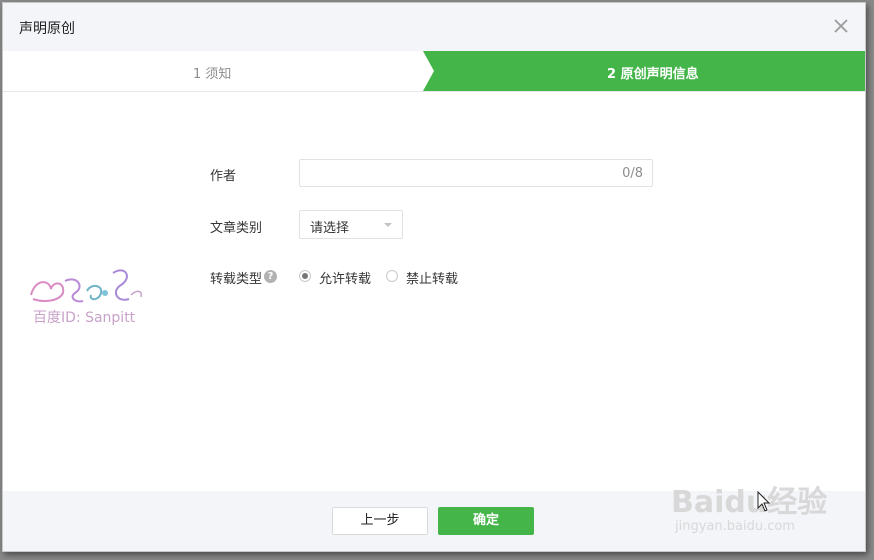 Image resolution: width=874 pixels, height=560 pixels. What do you see at coordinates (749, 502) in the screenshot?
I see `baidu-jingyan-logo-text: Baidu经验` at bounding box center [749, 502].